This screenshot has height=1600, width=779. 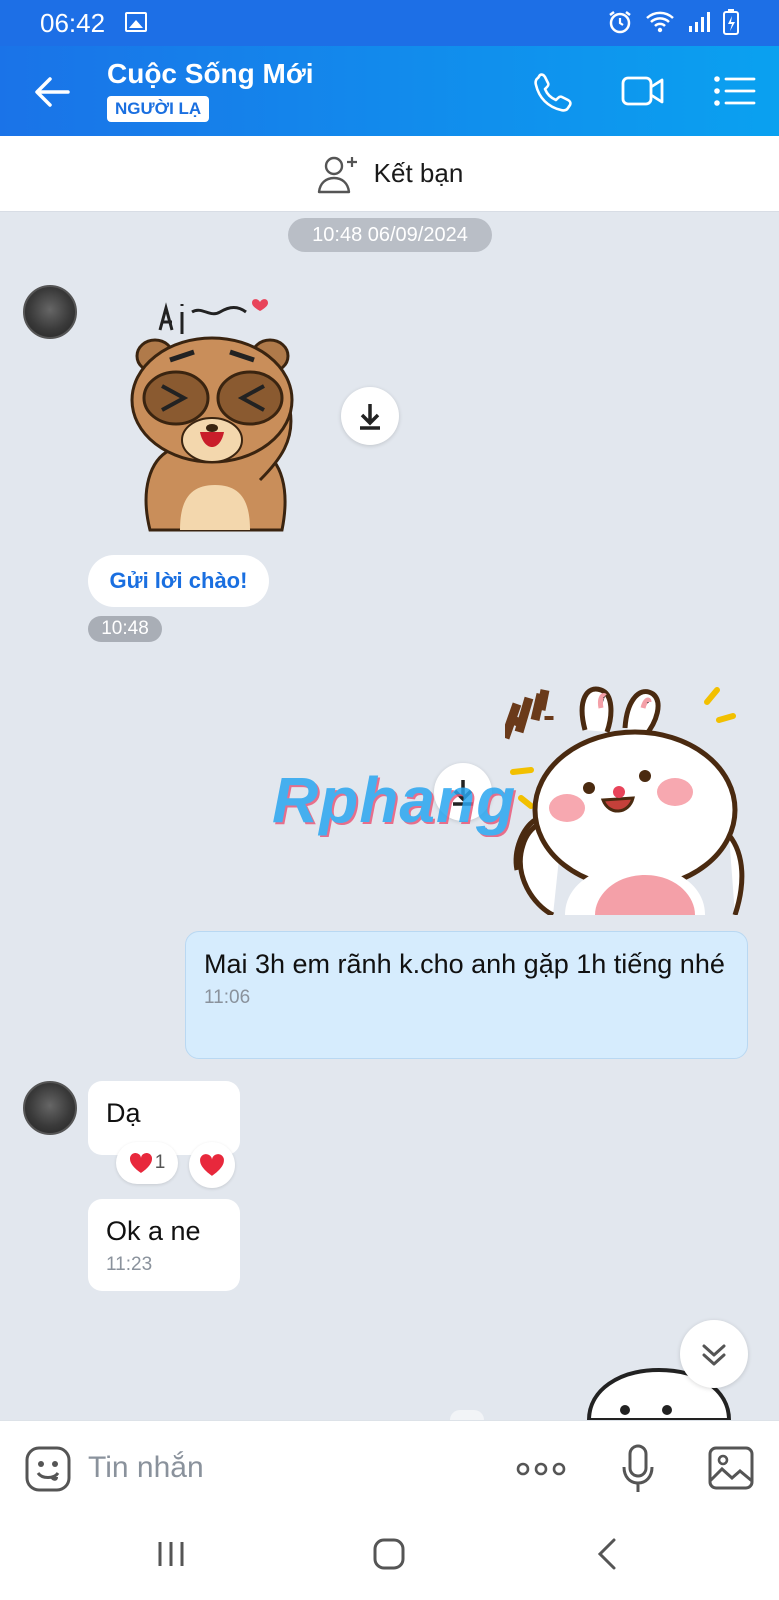 I want to click on send-greeting-button: Gửi lời chào!, so click(x=178, y=581).